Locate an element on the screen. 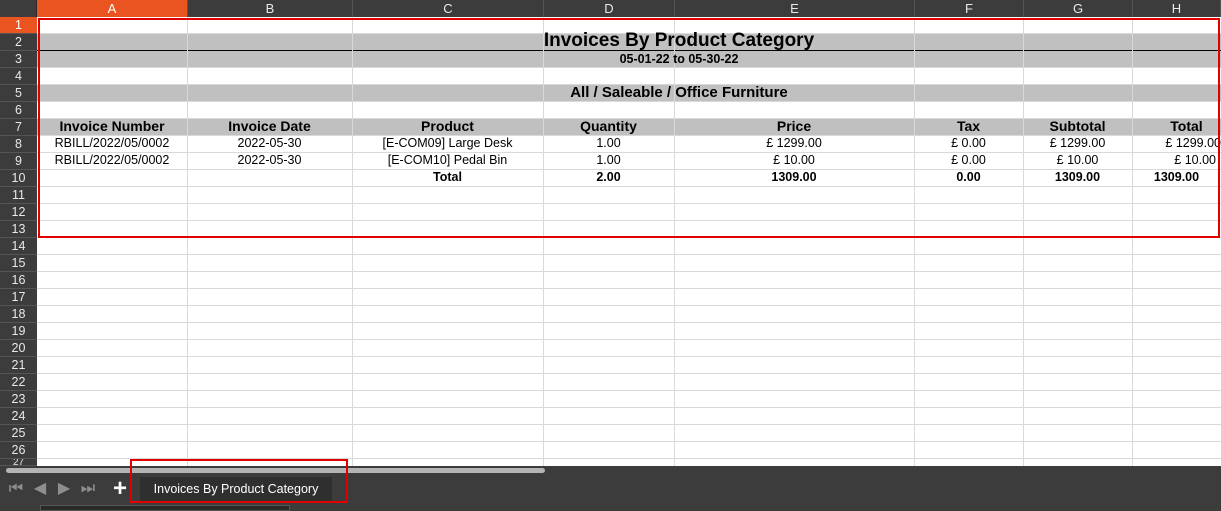  report-date-range: 05-01-22 to 05-30-22 is located at coordinates (679, 59).